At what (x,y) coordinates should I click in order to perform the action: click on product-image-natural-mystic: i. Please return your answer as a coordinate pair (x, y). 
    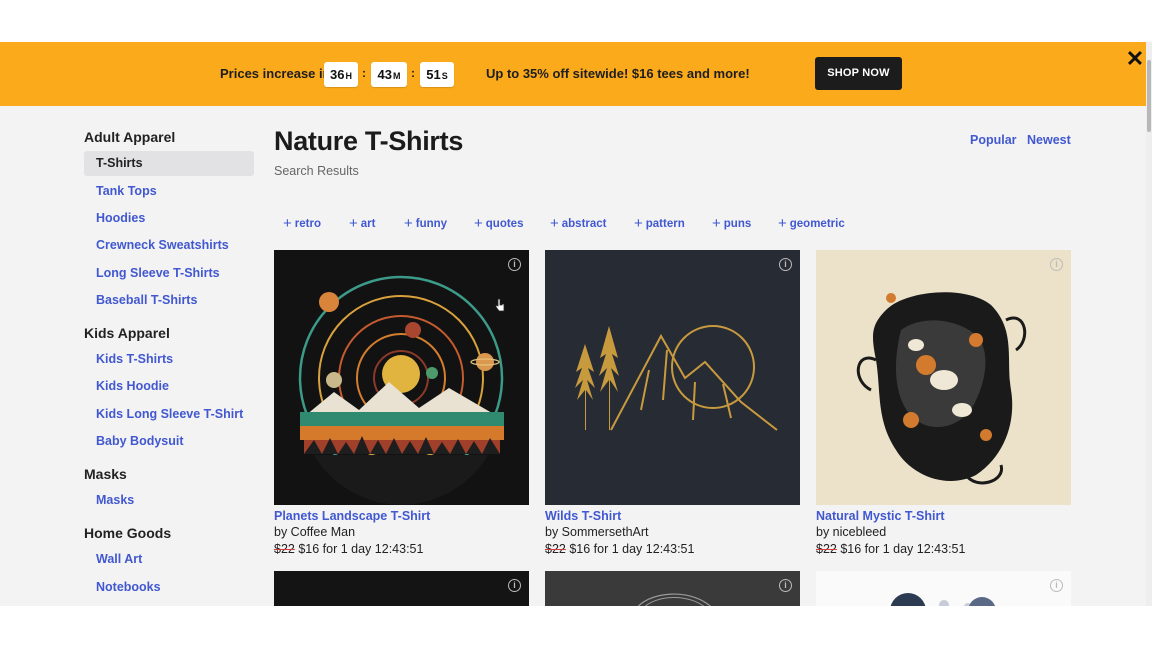
    Looking at the image, I should click on (943, 377).